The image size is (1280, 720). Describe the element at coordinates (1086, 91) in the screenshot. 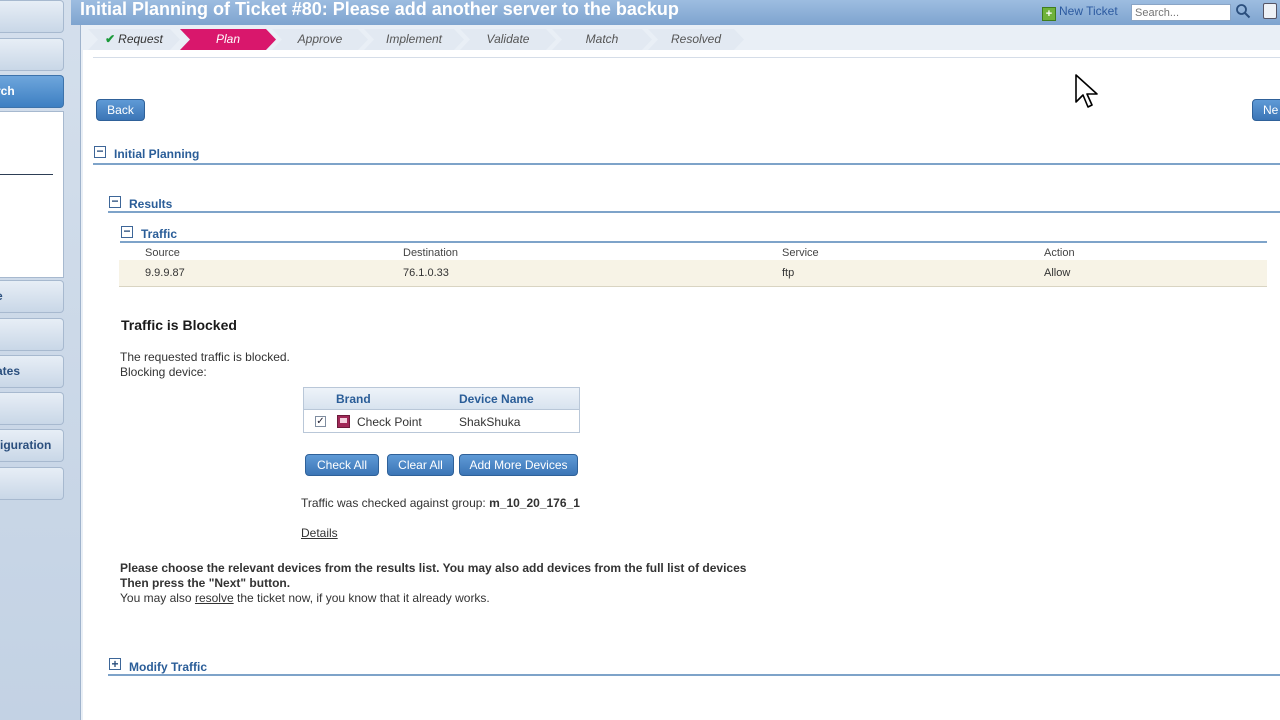

I see `mouse-cursor-icon` at that location.